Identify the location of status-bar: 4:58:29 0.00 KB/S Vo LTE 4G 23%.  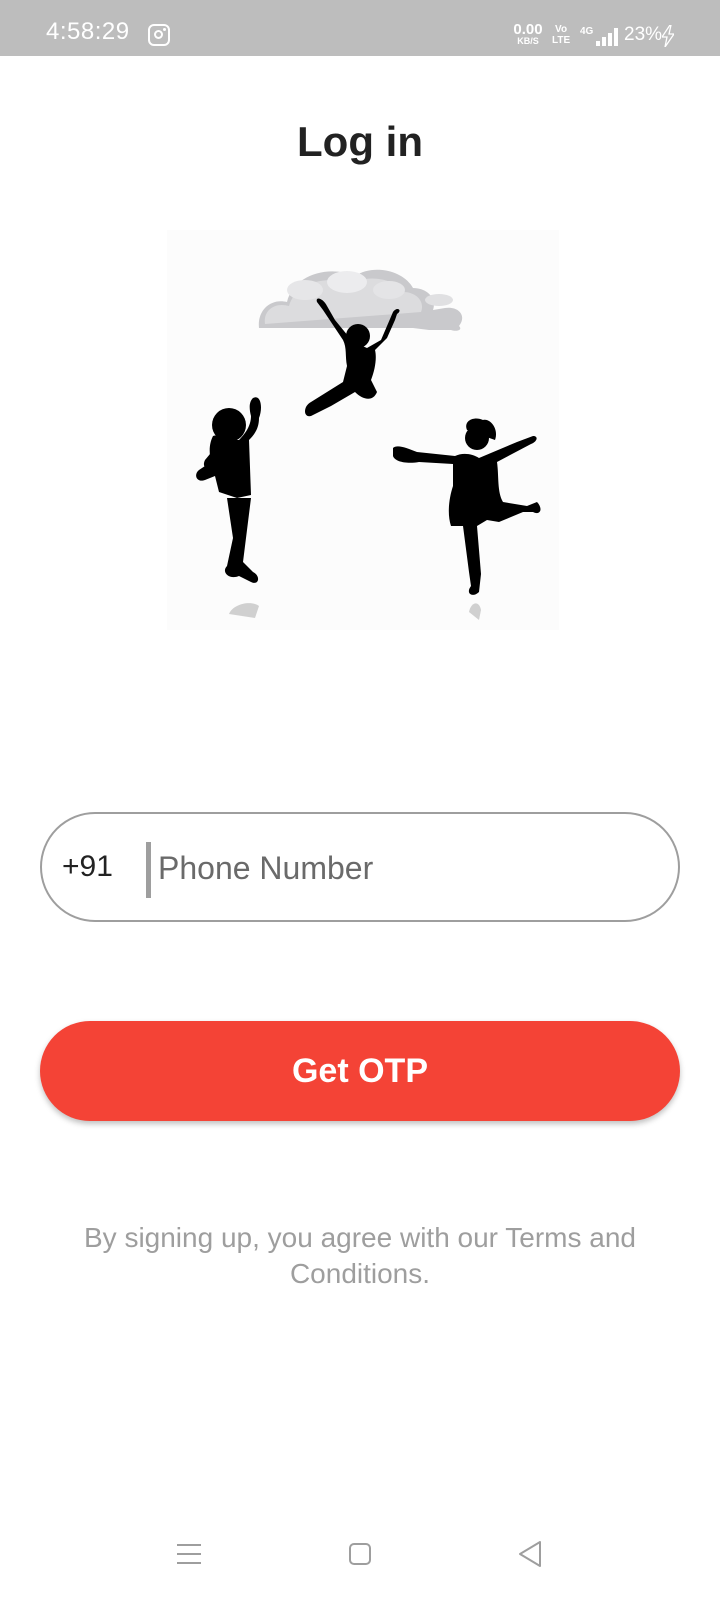
(360, 28).